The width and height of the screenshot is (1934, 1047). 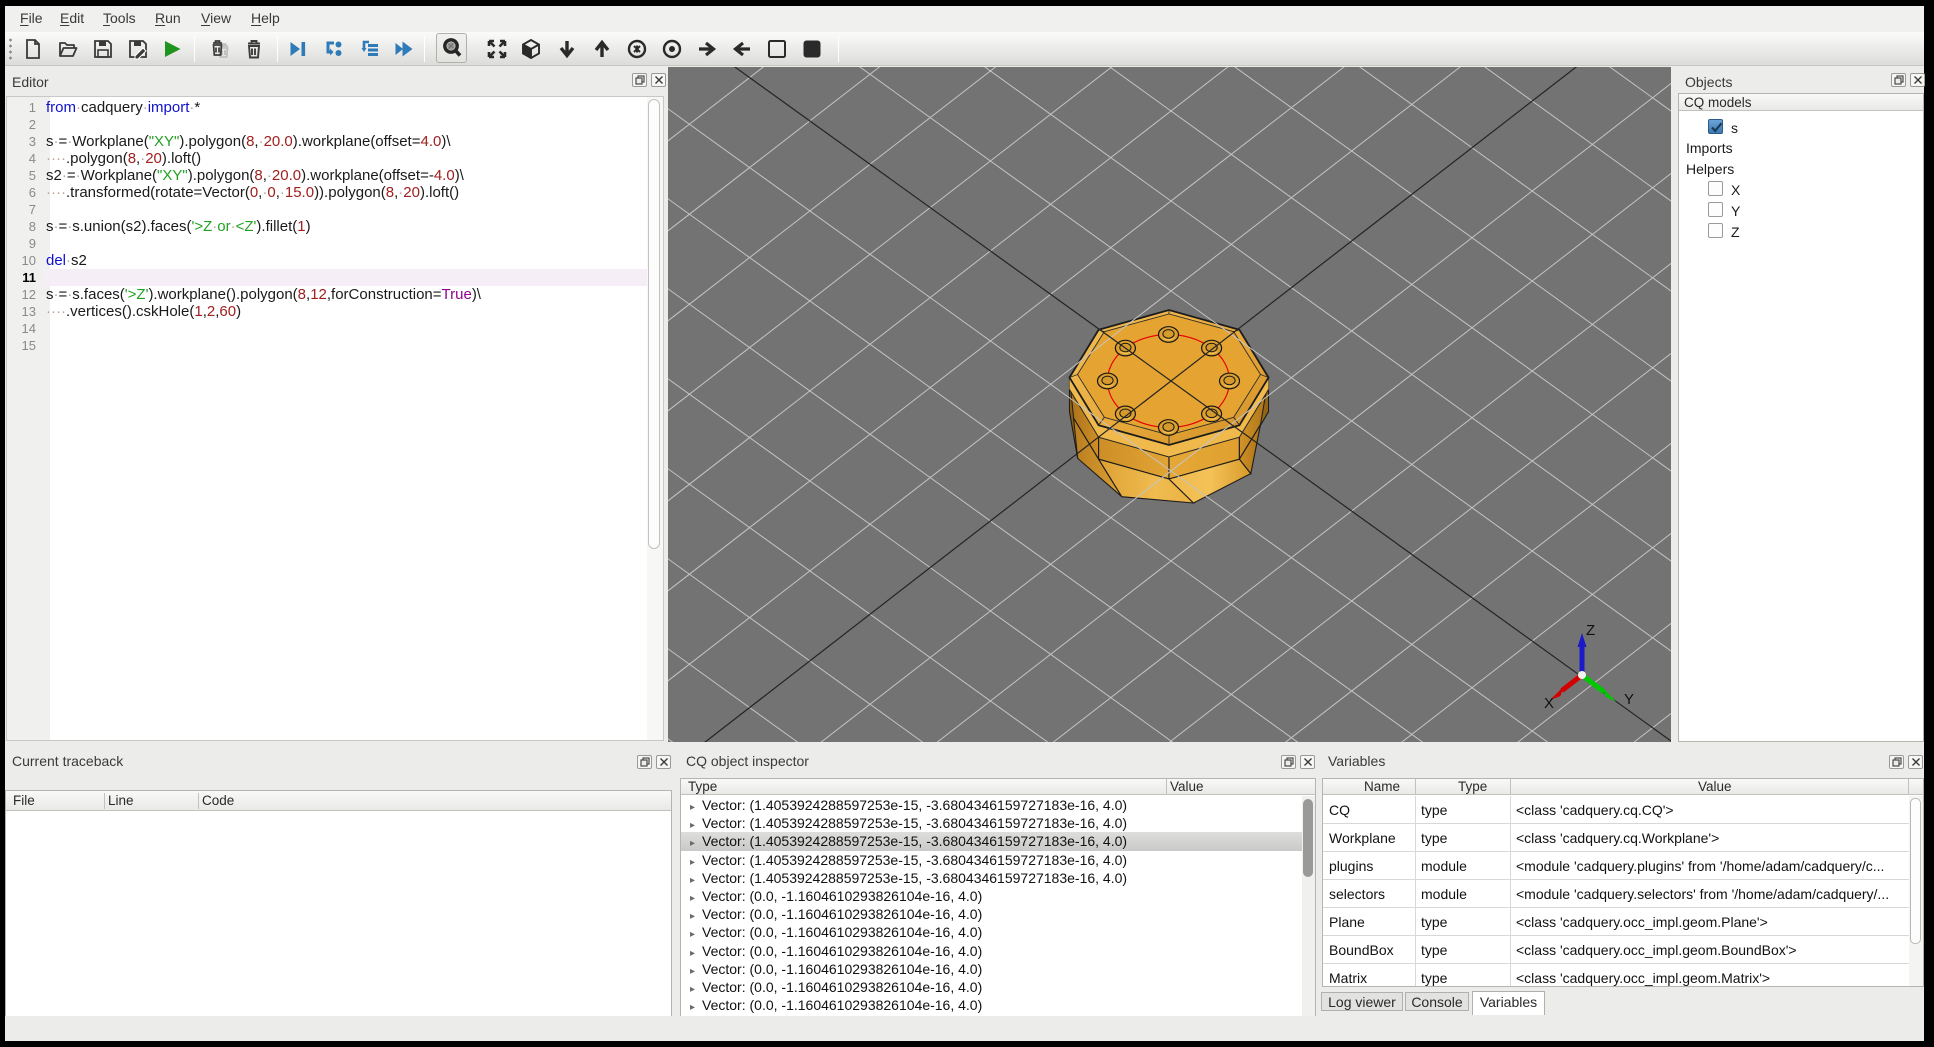 I want to click on svg-text: X, so click(x=1549, y=703).